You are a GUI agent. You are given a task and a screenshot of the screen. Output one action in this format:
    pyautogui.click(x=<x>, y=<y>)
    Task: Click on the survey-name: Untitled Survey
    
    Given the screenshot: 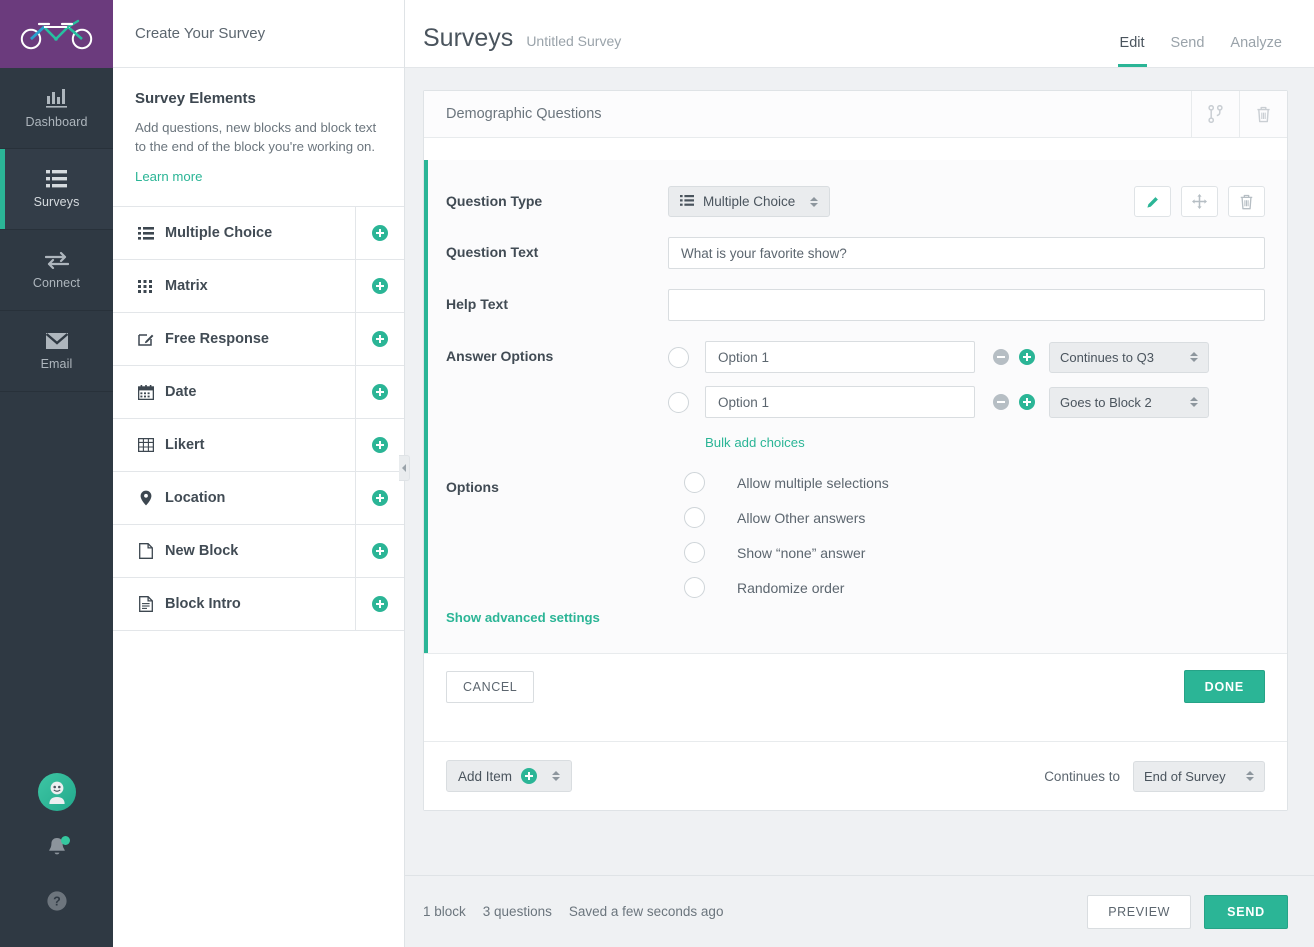 What is the action you would take?
    pyautogui.click(x=573, y=41)
    